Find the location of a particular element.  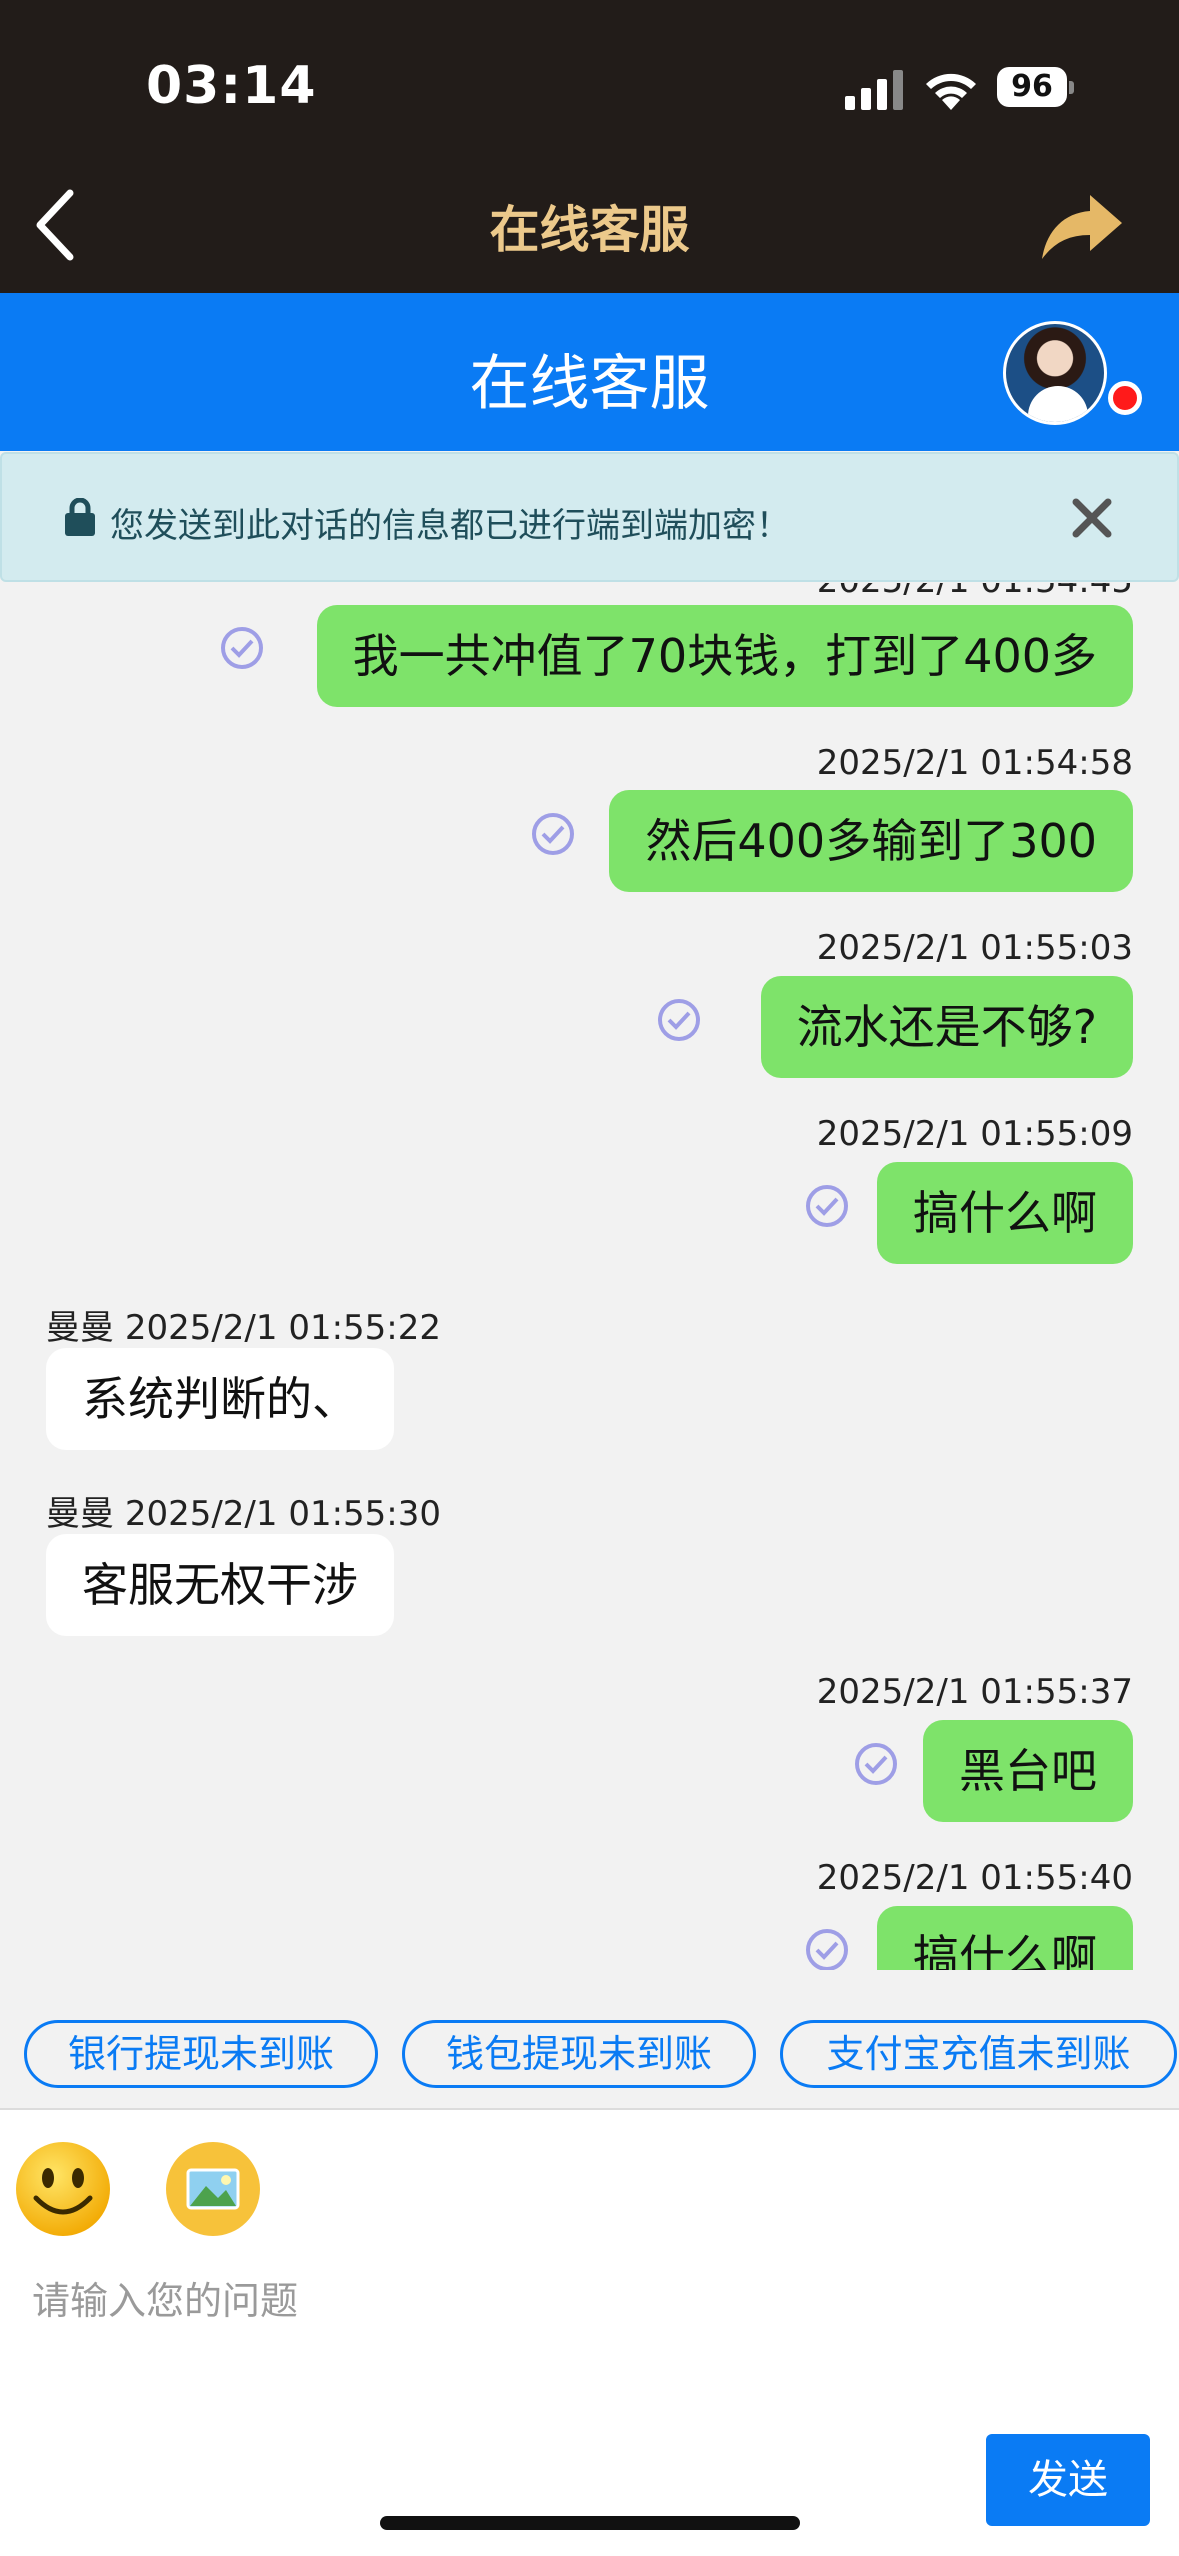

message-timestamp: 2025/2/1 01:54:45 is located at coordinates (975, 592).